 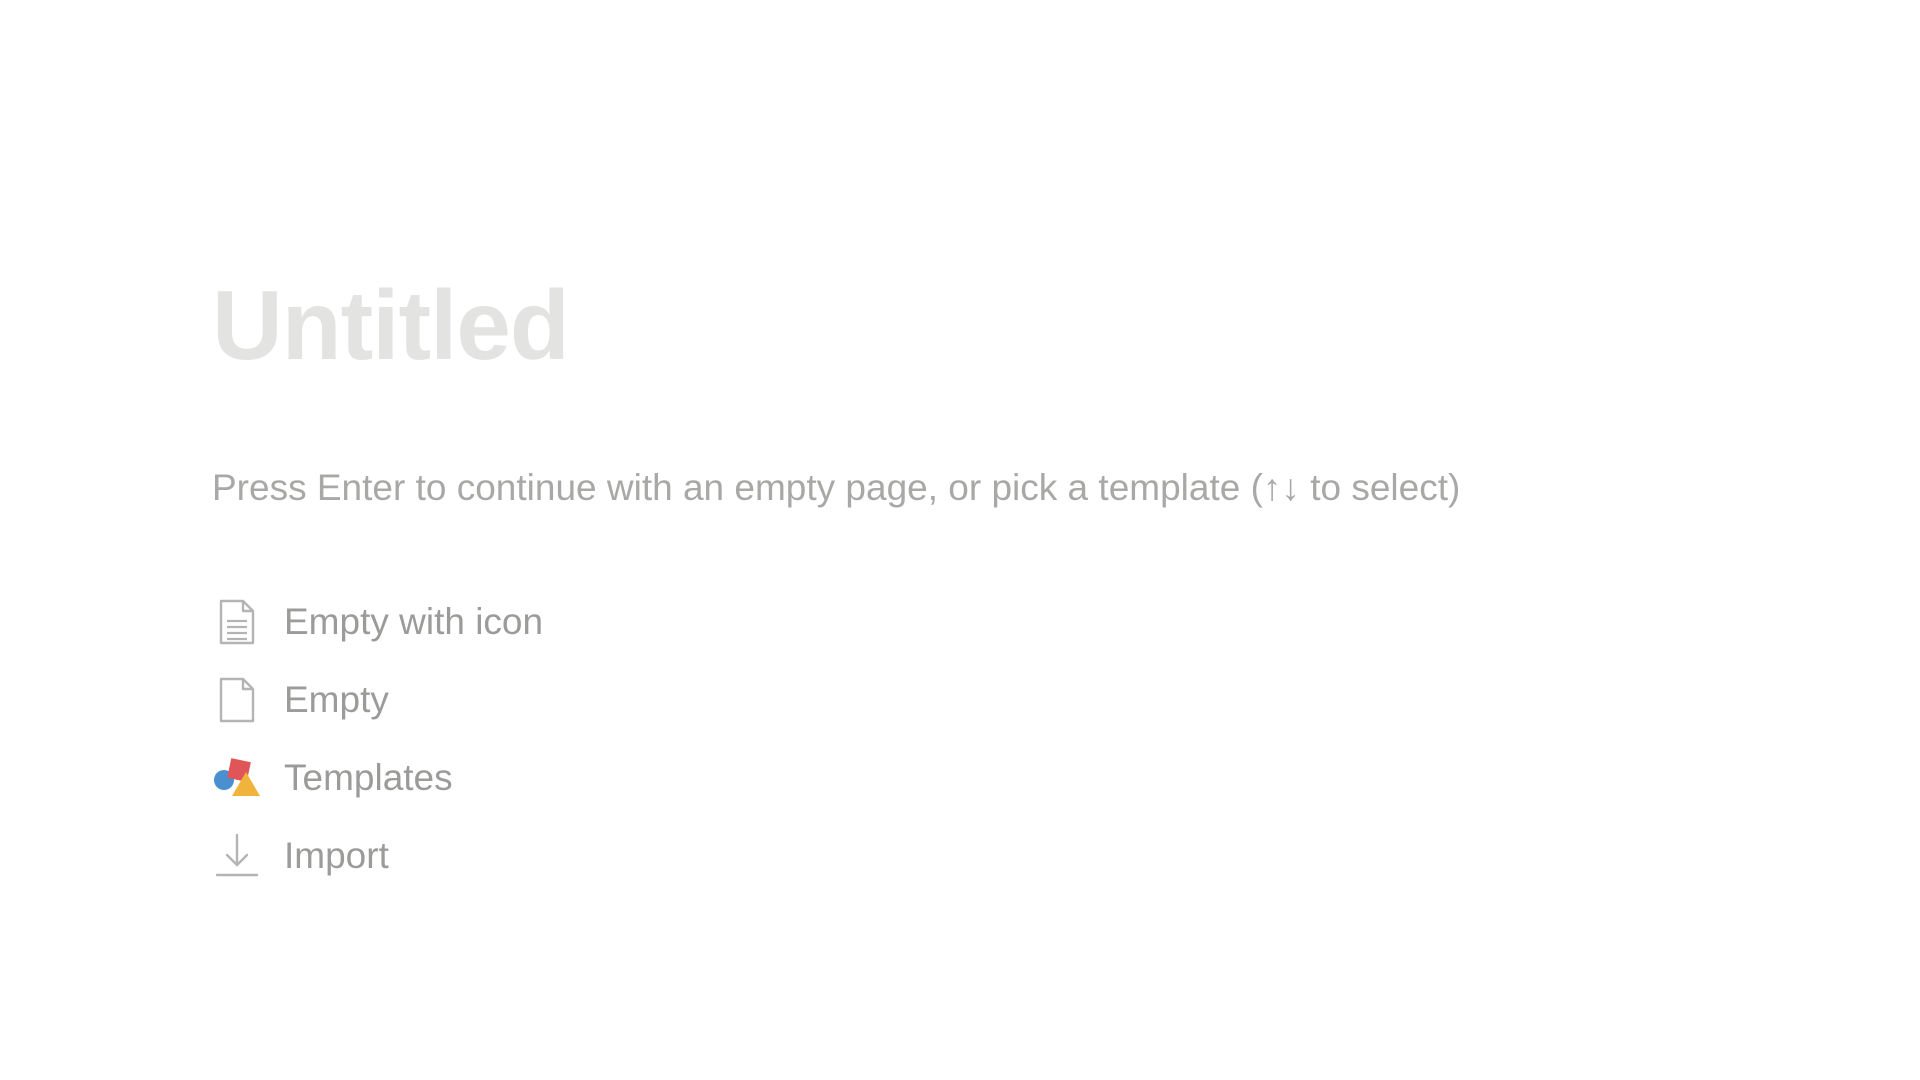 What do you see at coordinates (336, 699) in the screenshot?
I see `option-label: Empty` at bounding box center [336, 699].